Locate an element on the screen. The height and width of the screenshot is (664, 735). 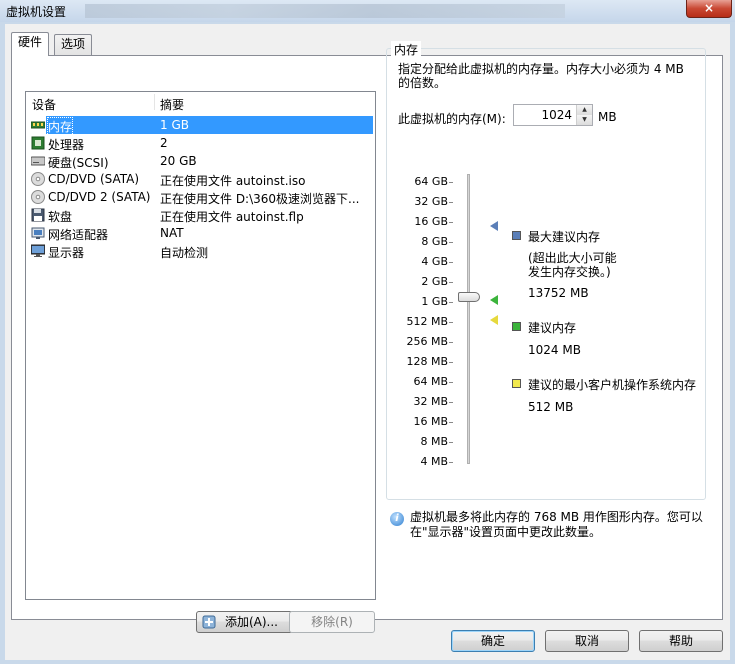
scale-label: 256 MB is located at coordinates (427, 341).